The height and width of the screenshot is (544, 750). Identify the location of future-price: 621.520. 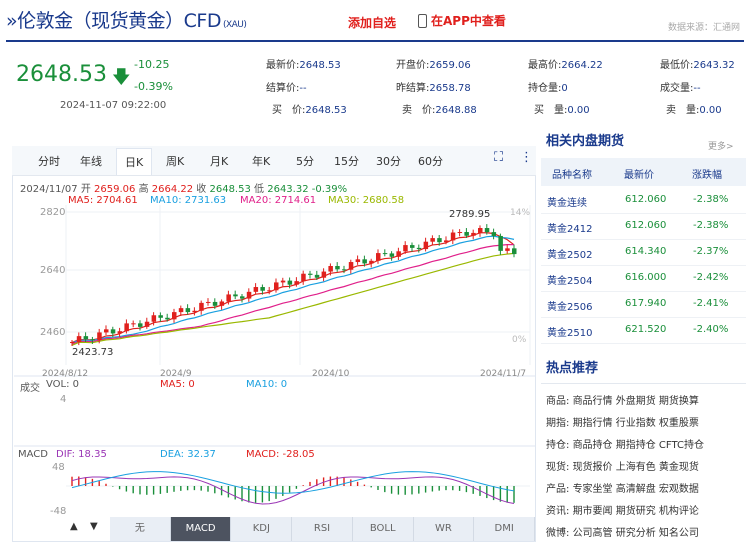
(646, 329).